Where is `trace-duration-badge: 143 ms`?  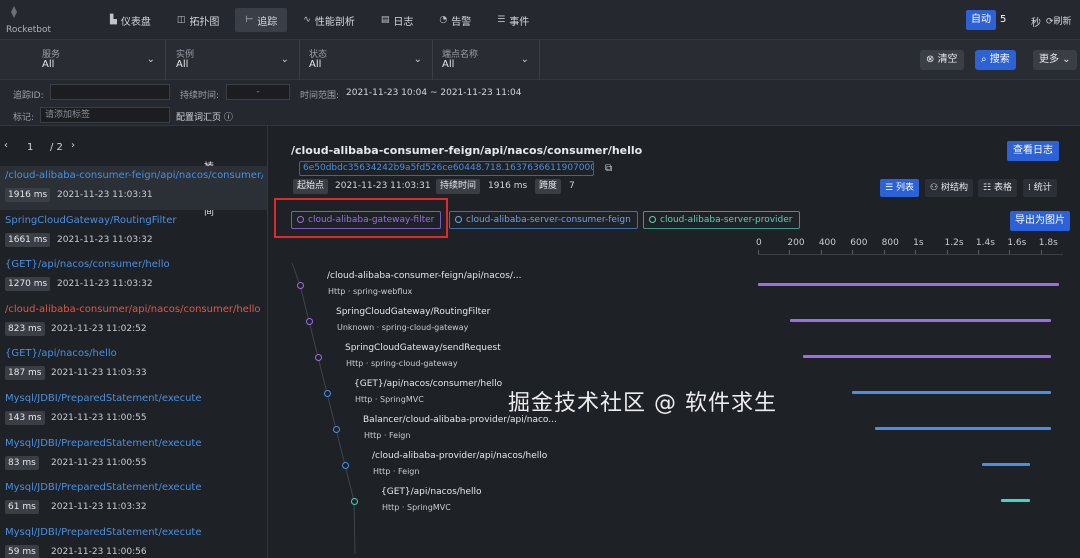 trace-duration-badge: 143 ms is located at coordinates (25, 418).